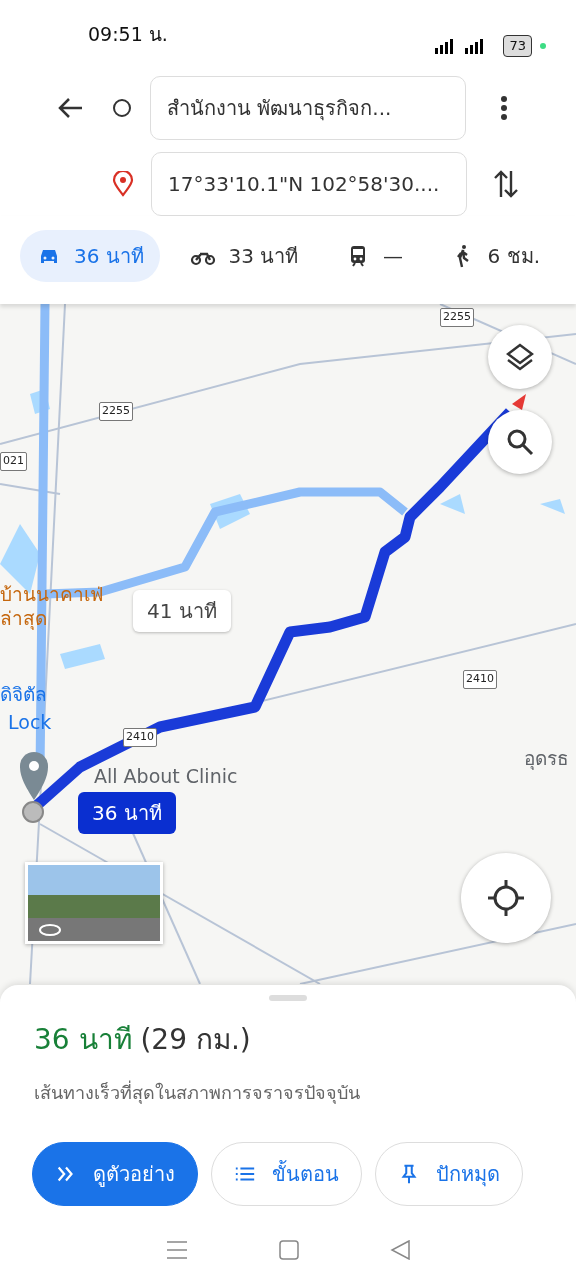 Image resolution: width=576 pixels, height=1280 pixels. Describe the element at coordinates (23, 619) in the screenshot. I see `place-label: ล่าสุด` at that location.